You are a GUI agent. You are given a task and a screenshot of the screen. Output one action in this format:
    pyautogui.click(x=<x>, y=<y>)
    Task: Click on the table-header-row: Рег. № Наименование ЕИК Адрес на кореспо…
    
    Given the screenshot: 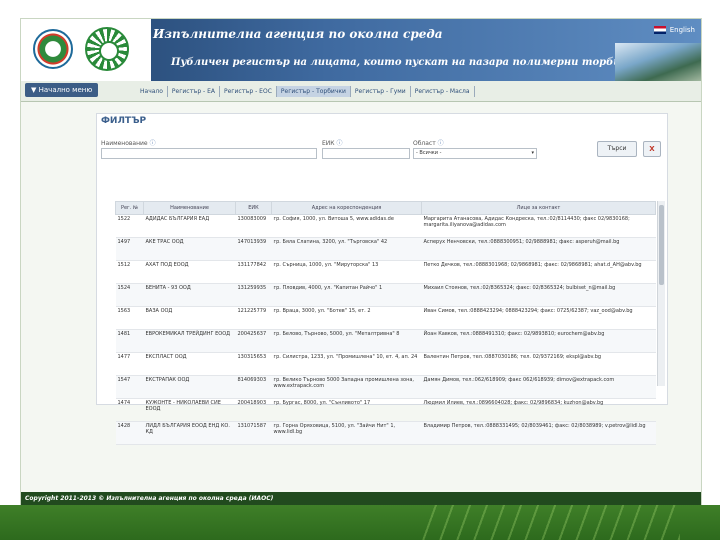 What is the action you would take?
    pyautogui.click(x=385, y=208)
    